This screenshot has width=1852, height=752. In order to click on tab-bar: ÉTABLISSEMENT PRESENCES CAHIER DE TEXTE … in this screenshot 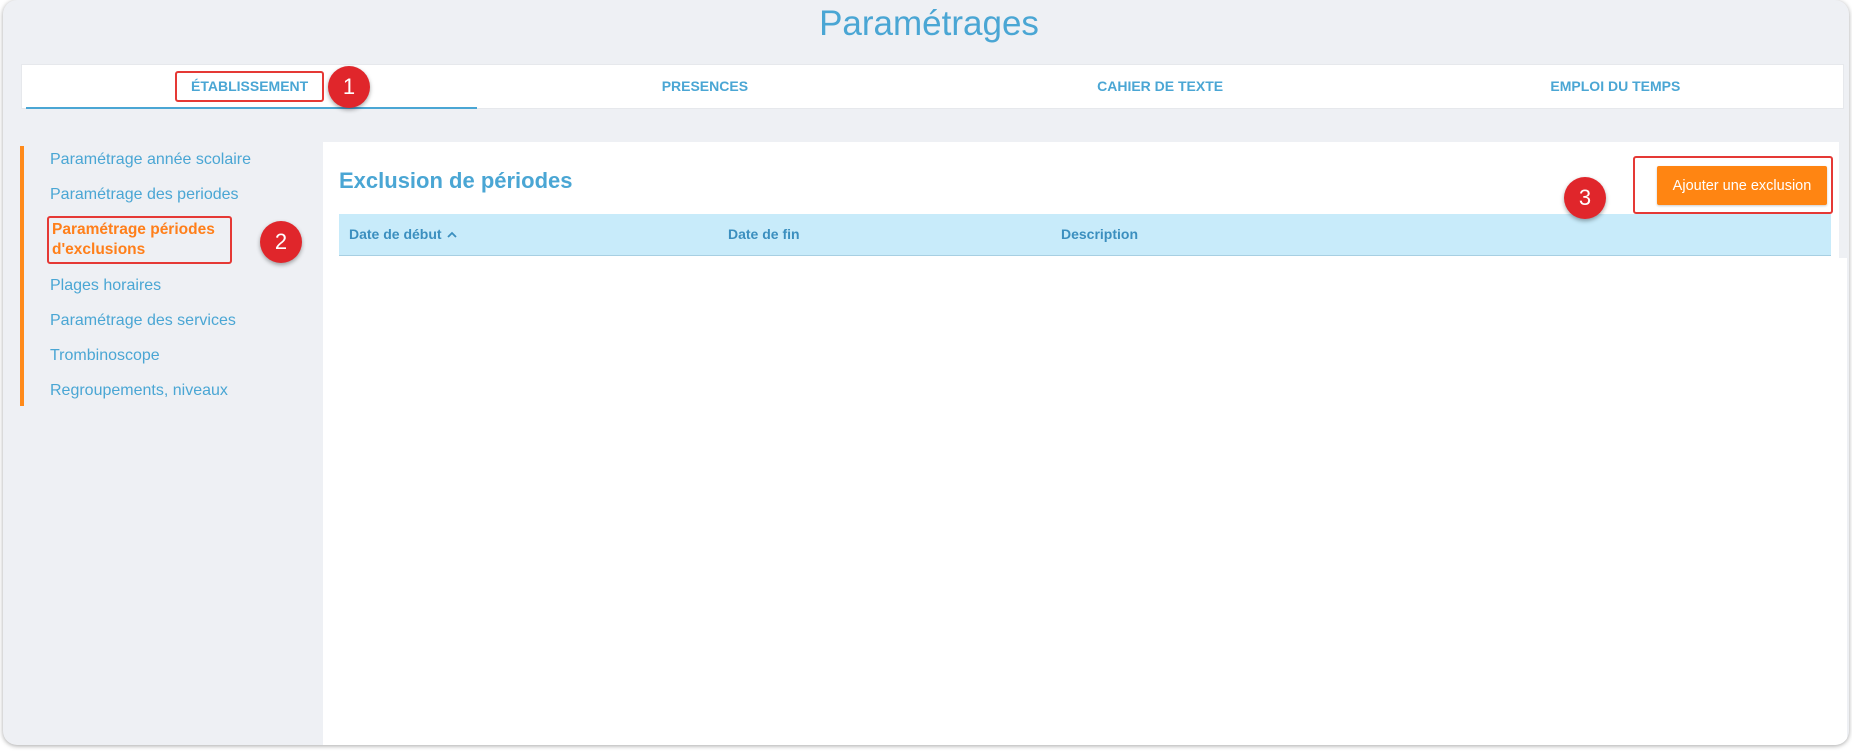, I will do `click(932, 86)`.